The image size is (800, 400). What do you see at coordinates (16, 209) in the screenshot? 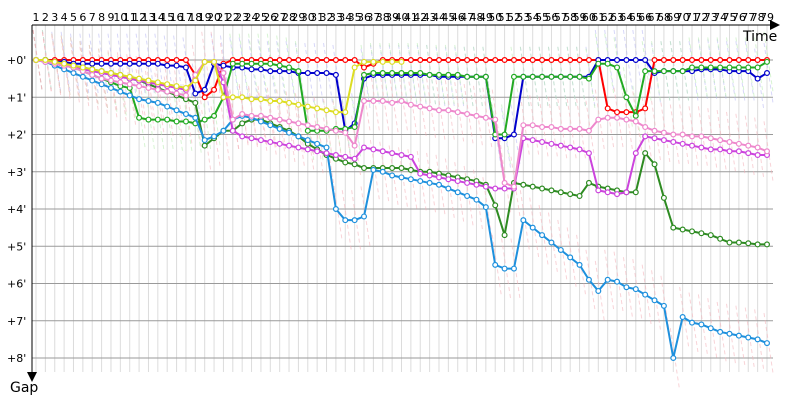
I see `y-tick-label: +4'` at bounding box center [16, 209].